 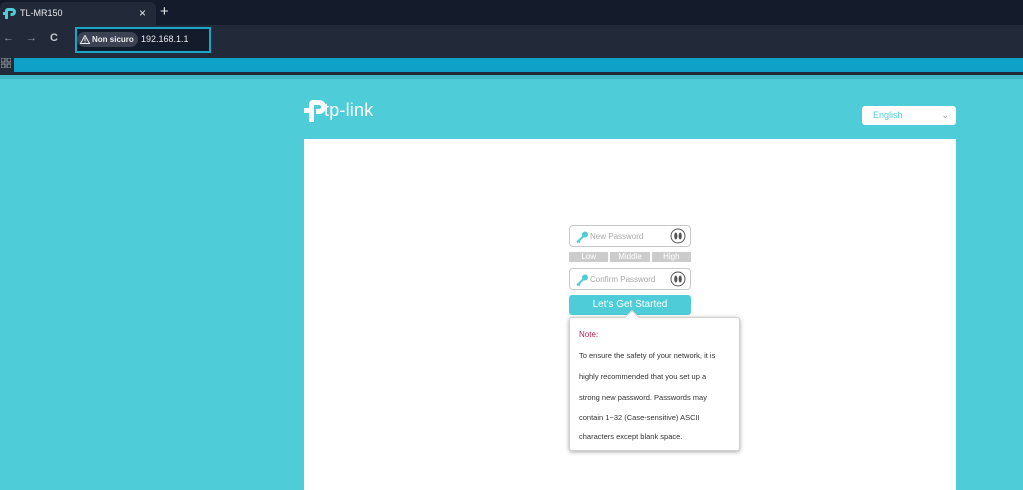 What do you see at coordinates (945, 115) in the screenshot?
I see `chevron-down-icon: ⌄` at bounding box center [945, 115].